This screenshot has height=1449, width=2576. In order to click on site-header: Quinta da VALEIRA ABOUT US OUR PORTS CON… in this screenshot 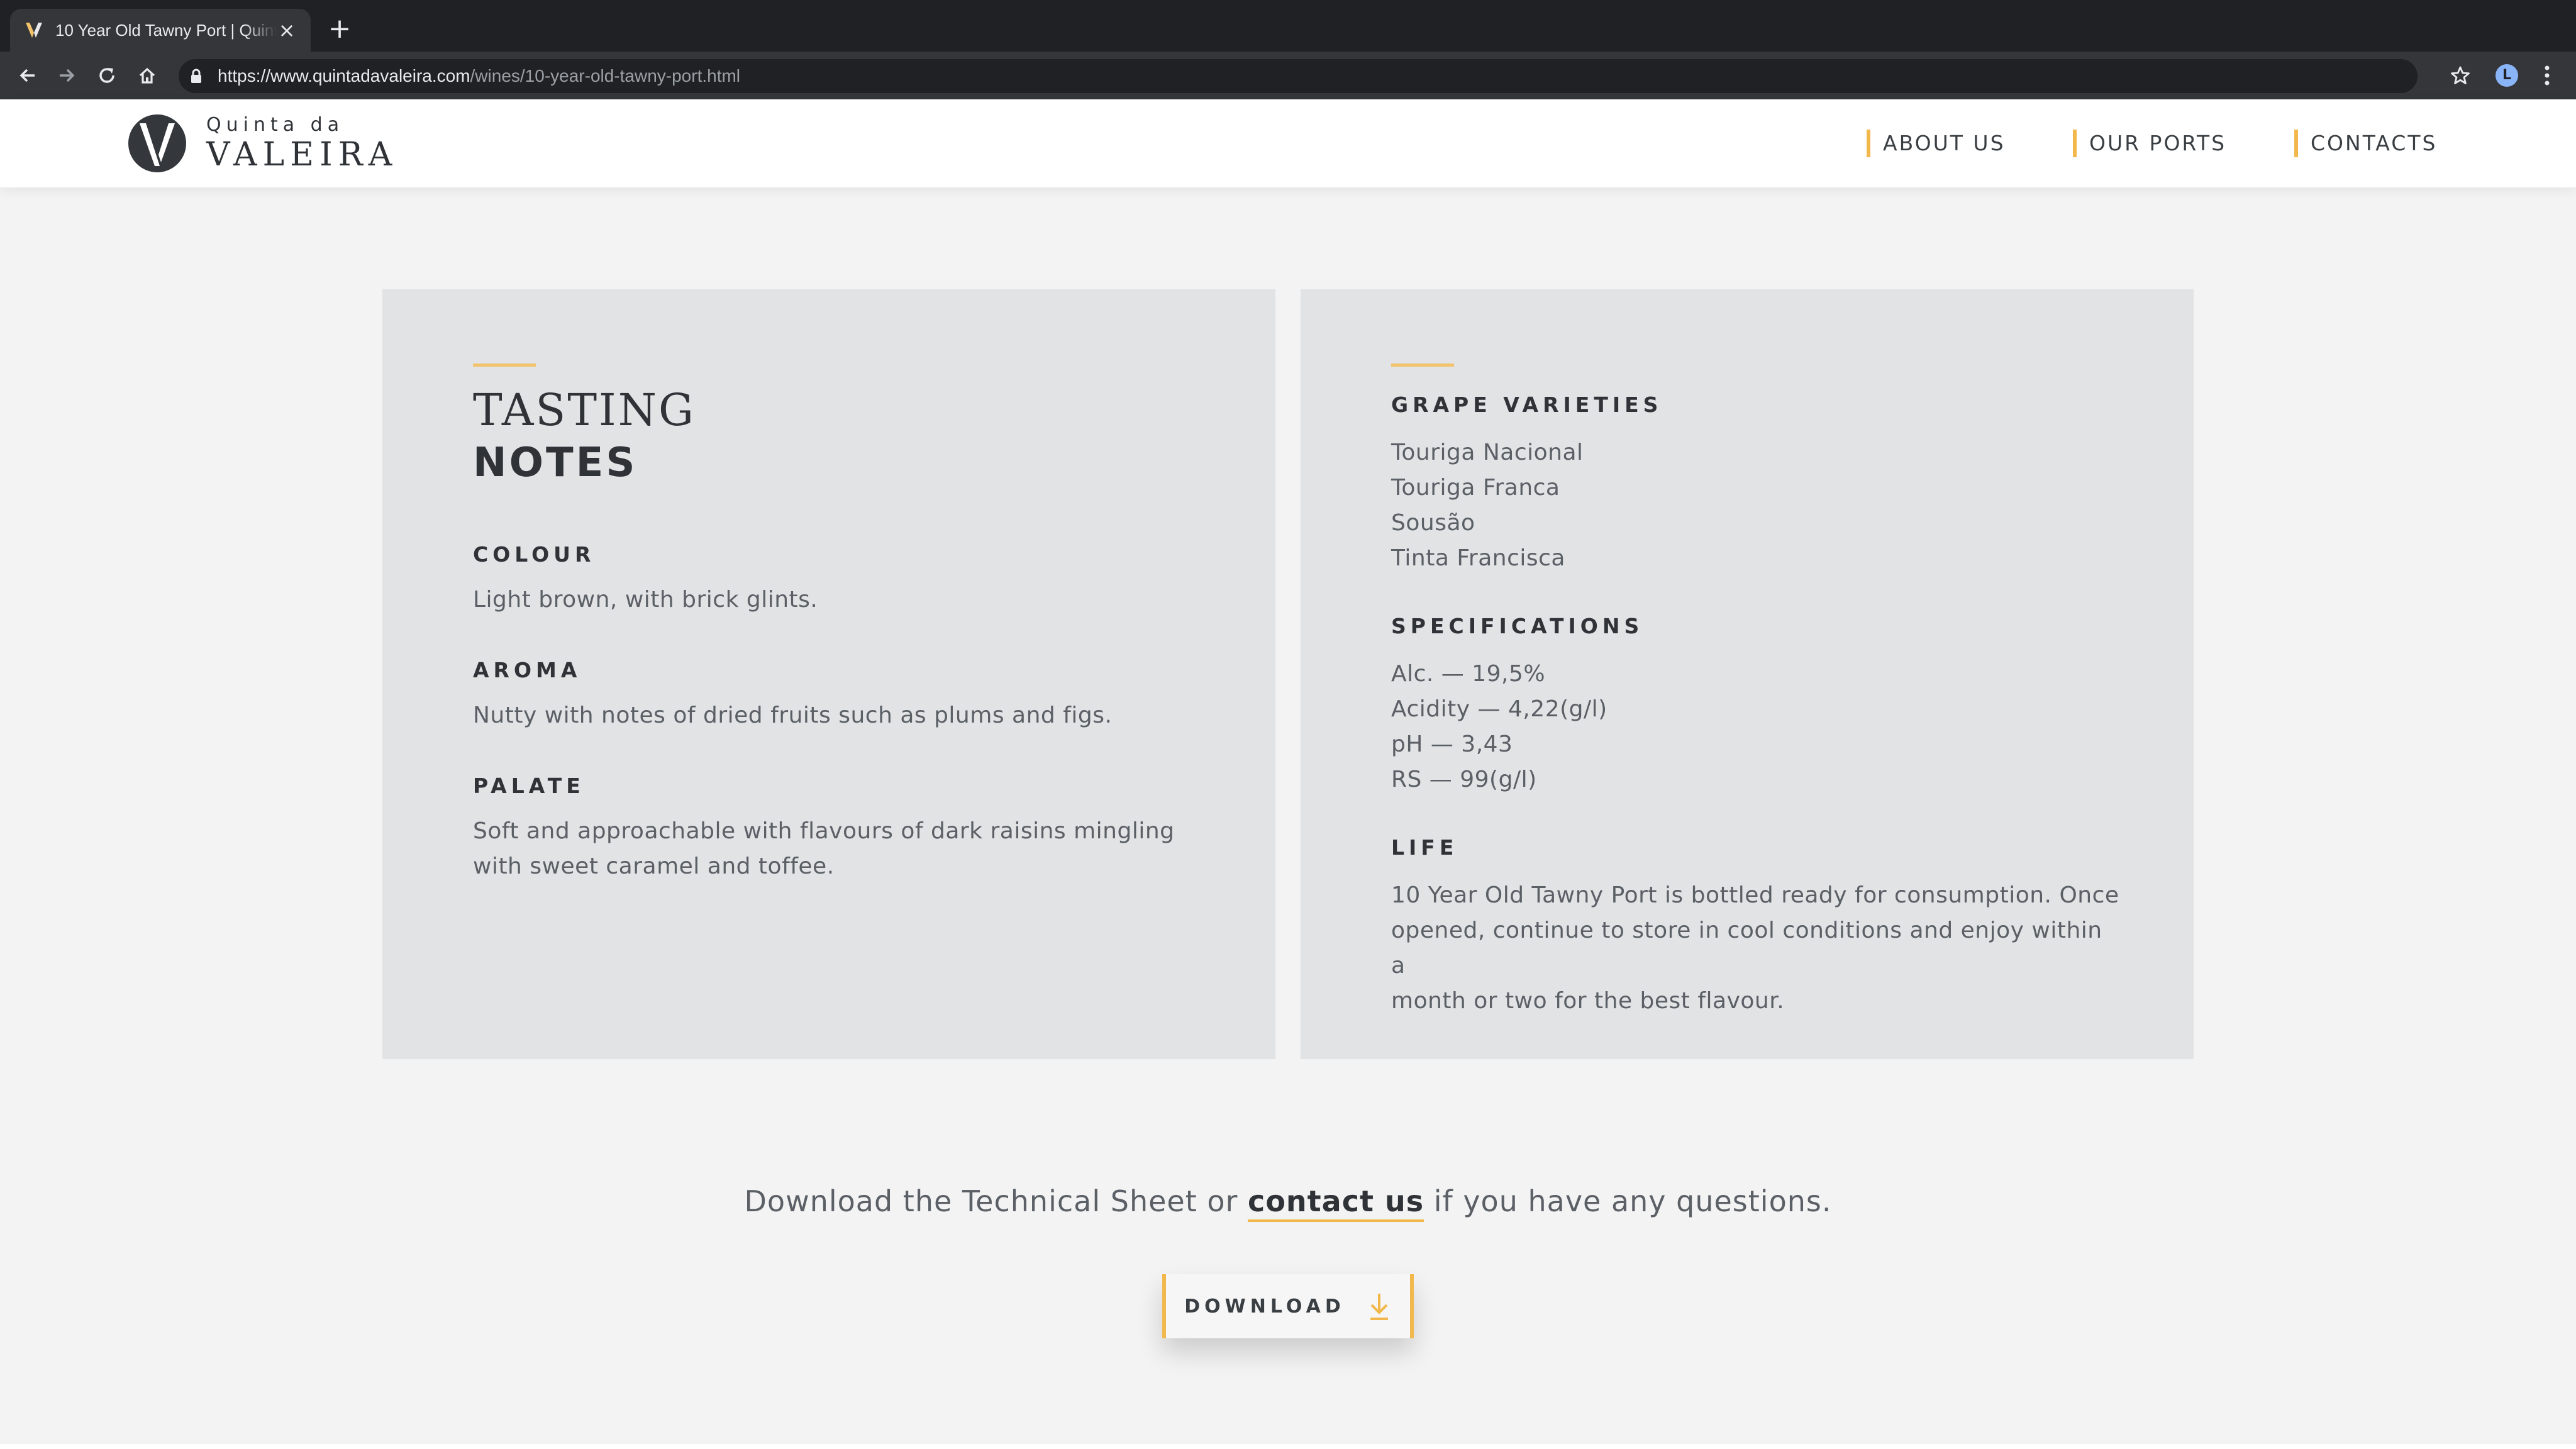, I will do `click(1288, 143)`.